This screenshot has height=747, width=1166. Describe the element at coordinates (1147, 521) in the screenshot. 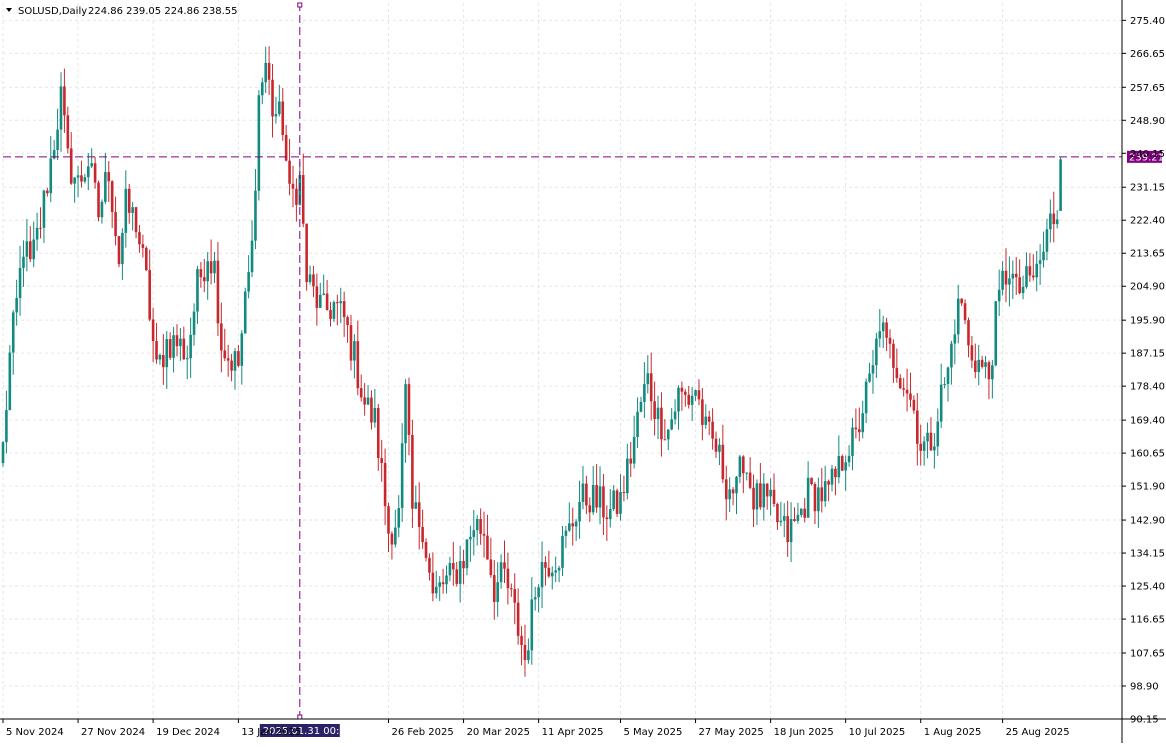

I see `y-tick-label: 142.90` at that location.